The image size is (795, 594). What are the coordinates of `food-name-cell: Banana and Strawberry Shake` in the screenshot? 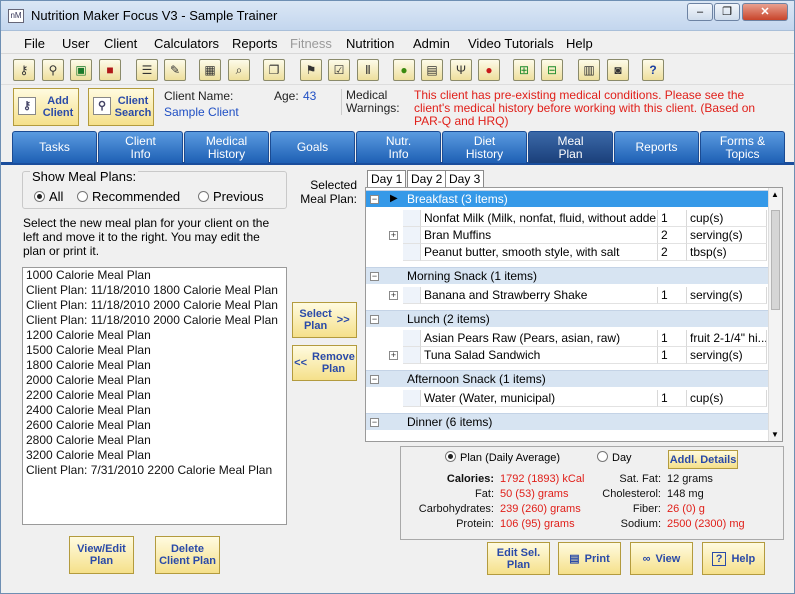 It's located at (539, 295).